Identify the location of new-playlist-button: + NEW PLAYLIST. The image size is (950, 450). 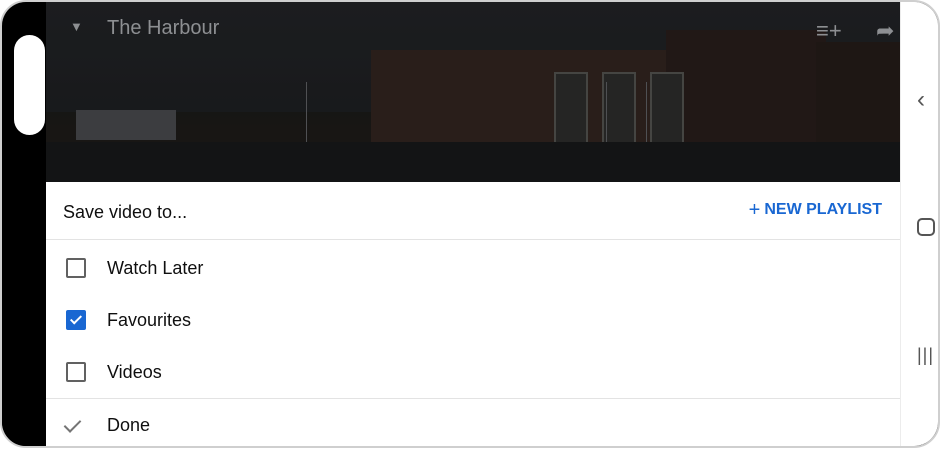
(815, 210).